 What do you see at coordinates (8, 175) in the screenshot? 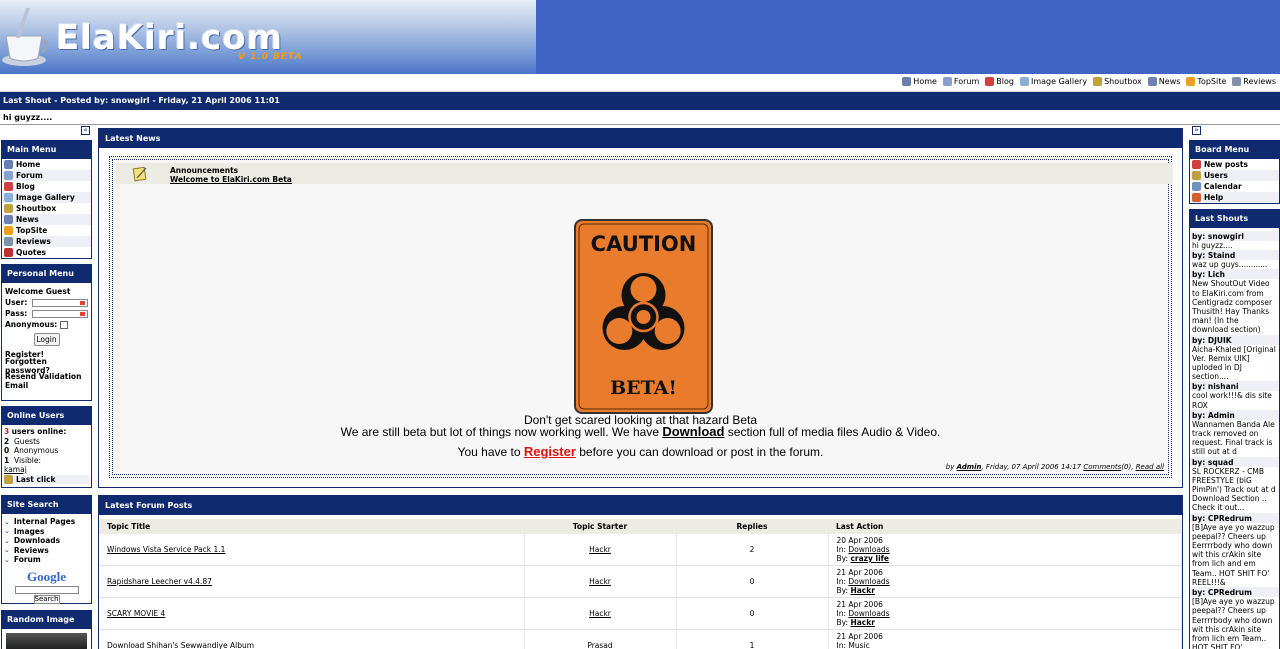
I see `forum-icon` at bounding box center [8, 175].